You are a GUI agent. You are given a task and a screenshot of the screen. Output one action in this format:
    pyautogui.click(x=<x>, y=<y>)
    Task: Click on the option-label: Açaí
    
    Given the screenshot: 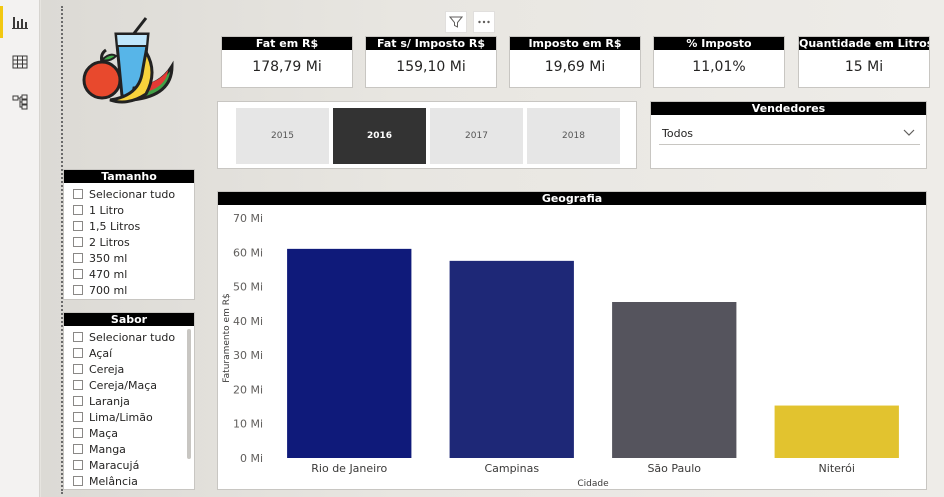 What is the action you would take?
    pyautogui.click(x=101, y=353)
    